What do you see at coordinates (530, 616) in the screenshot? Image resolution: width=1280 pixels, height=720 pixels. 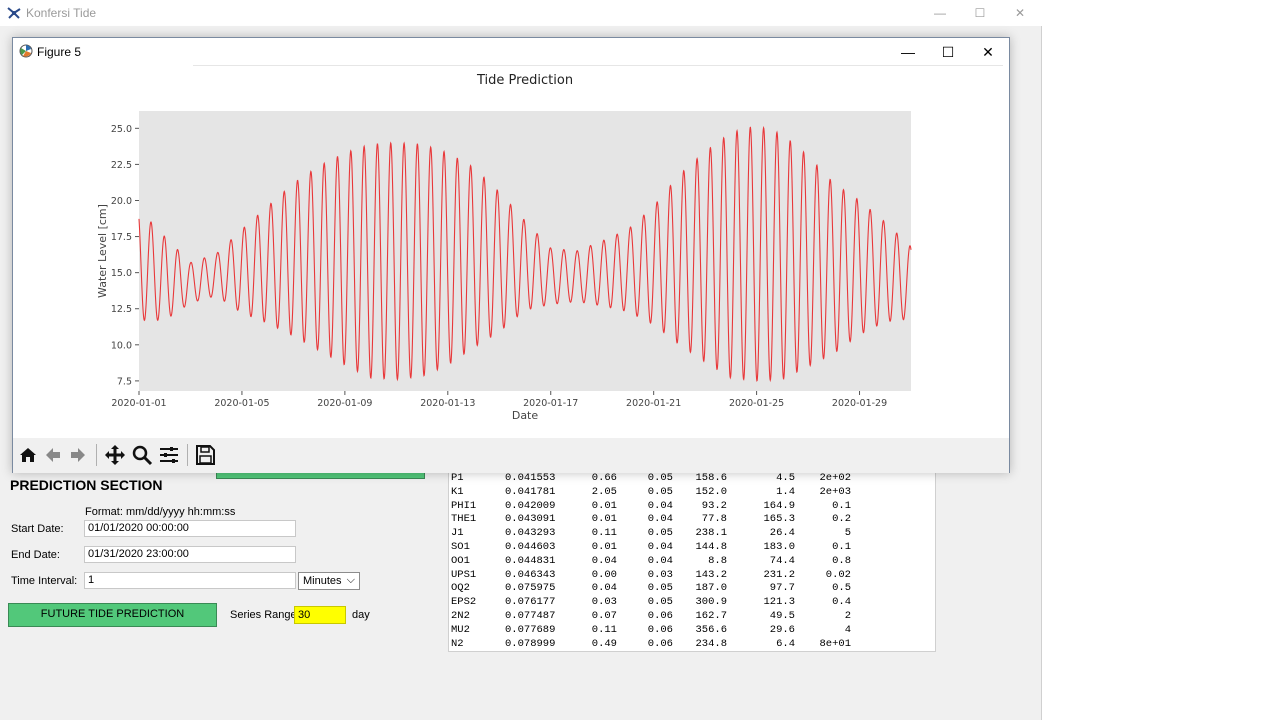 I see `table-cell: 0.077487` at bounding box center [530, 616].